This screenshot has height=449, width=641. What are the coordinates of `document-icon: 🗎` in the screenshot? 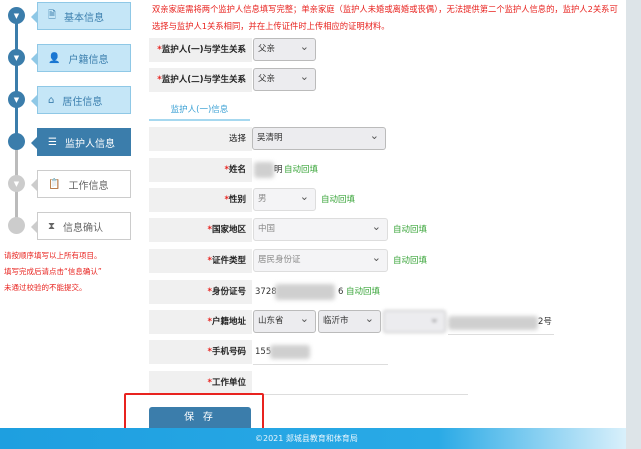 It's located at (52, 15).